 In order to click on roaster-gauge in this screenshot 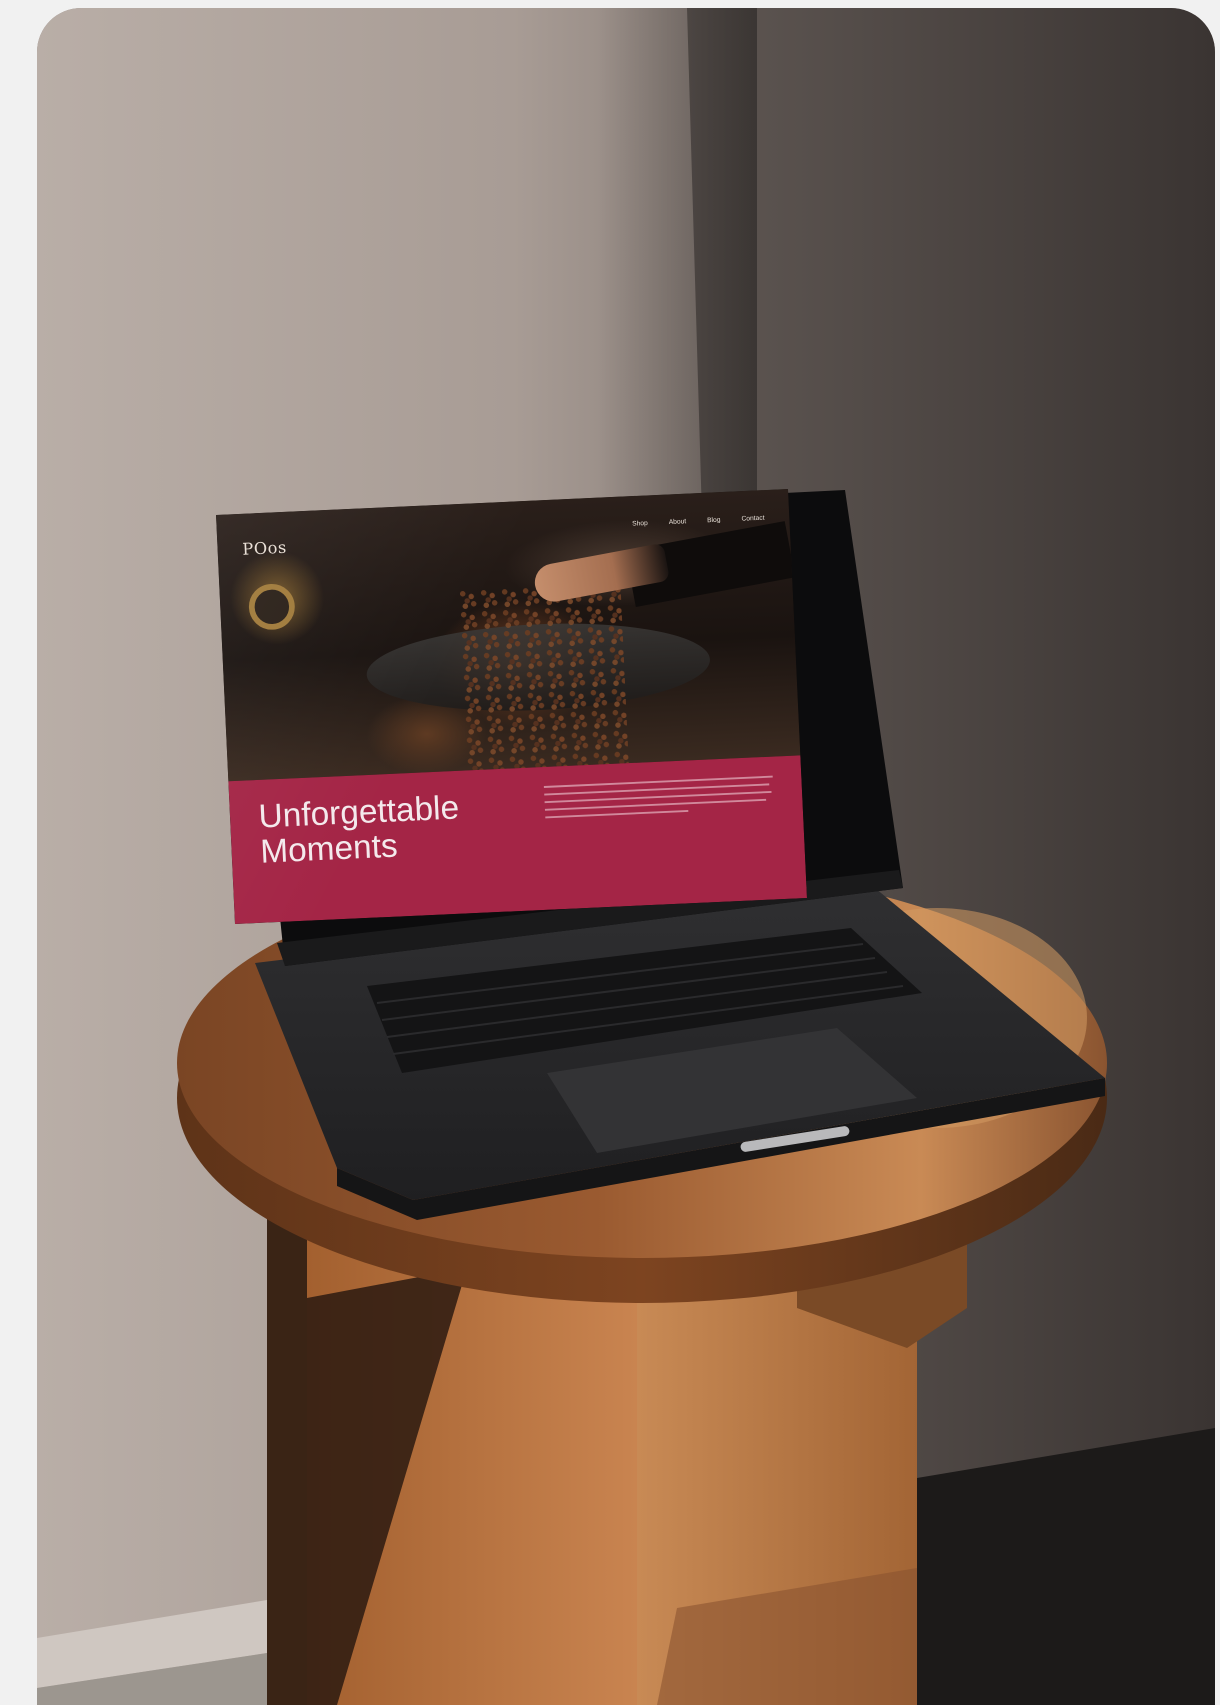, I will do `click(271, 606)`.